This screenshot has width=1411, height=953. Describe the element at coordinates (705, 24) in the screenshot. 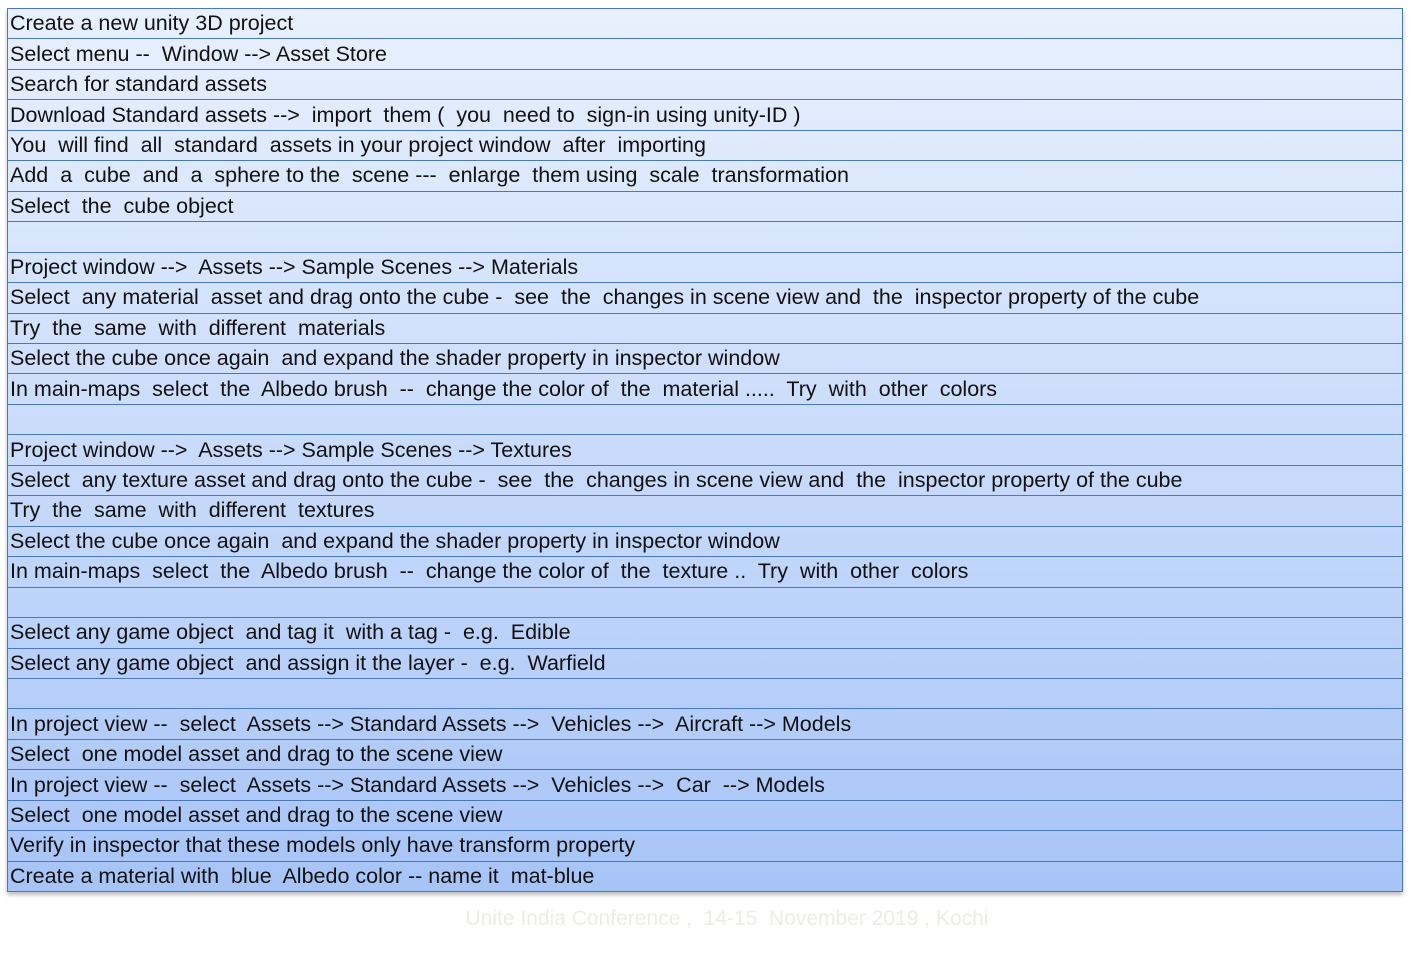

I see `table-row: Create a new unity 3D project` at that location.